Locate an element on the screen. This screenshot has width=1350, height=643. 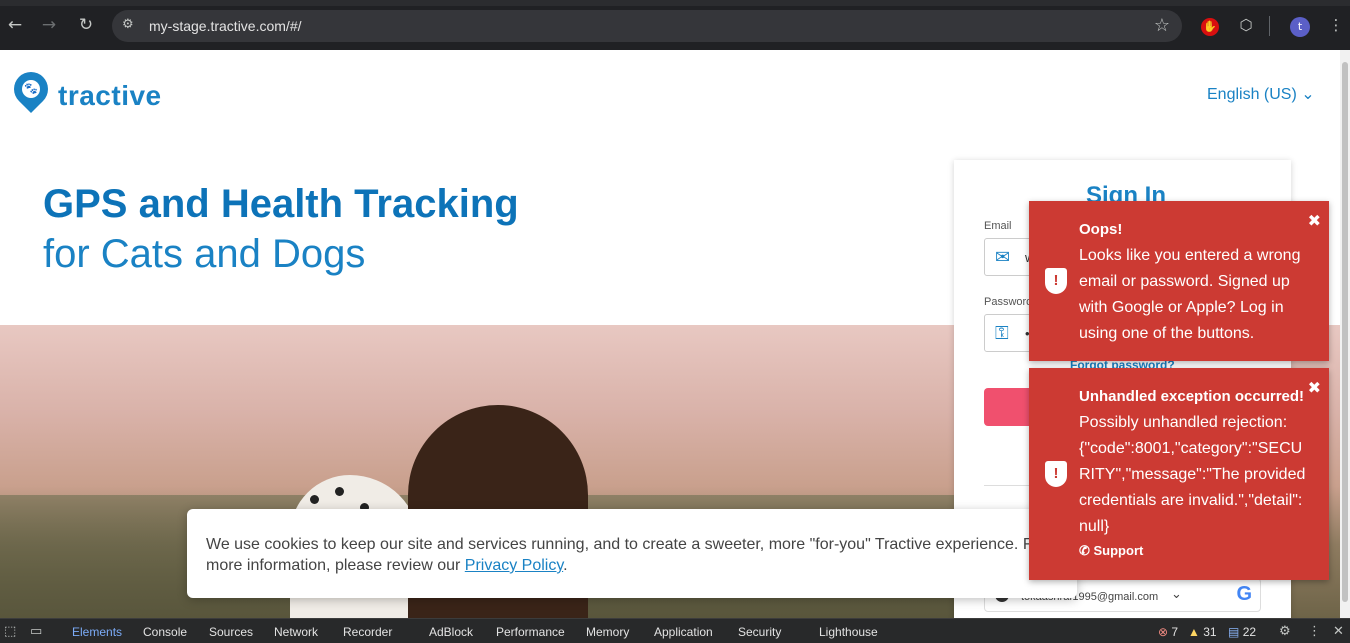
devtools-tab-sources: Sources is located at coordinates (231, 632).